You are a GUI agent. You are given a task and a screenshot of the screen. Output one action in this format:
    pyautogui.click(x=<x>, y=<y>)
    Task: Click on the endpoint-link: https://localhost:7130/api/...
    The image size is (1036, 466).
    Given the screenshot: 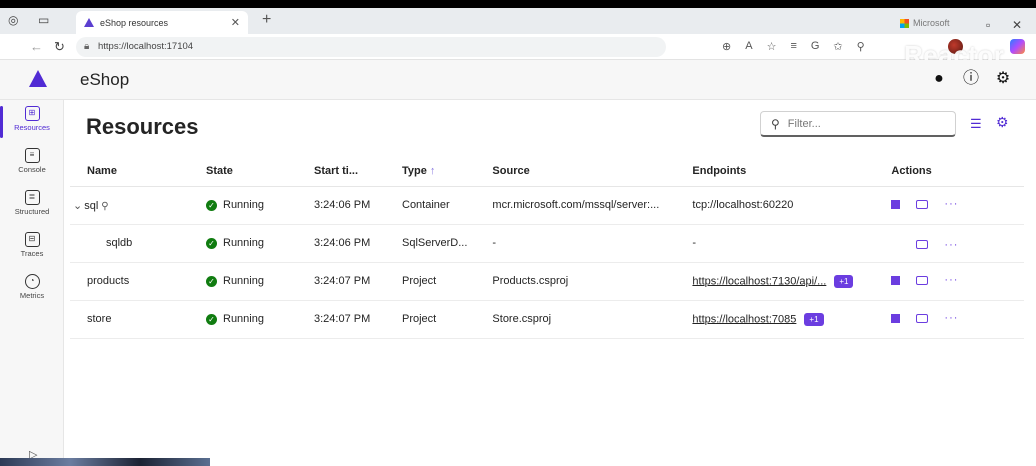 What is the action you would take?
    pyautogui.click(x=759, y=281)
    